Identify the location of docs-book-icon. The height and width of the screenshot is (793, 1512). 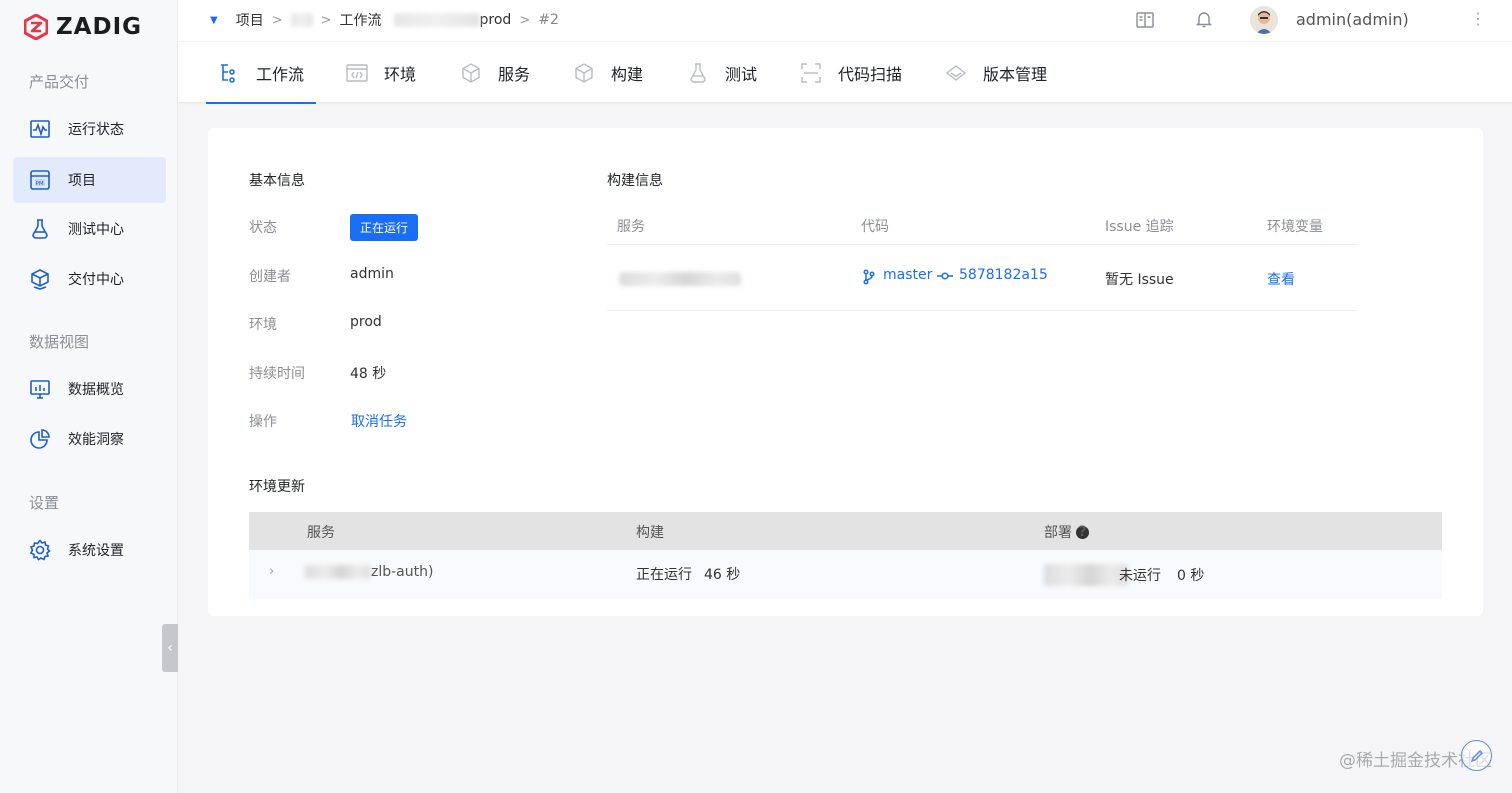
(1145, 20).